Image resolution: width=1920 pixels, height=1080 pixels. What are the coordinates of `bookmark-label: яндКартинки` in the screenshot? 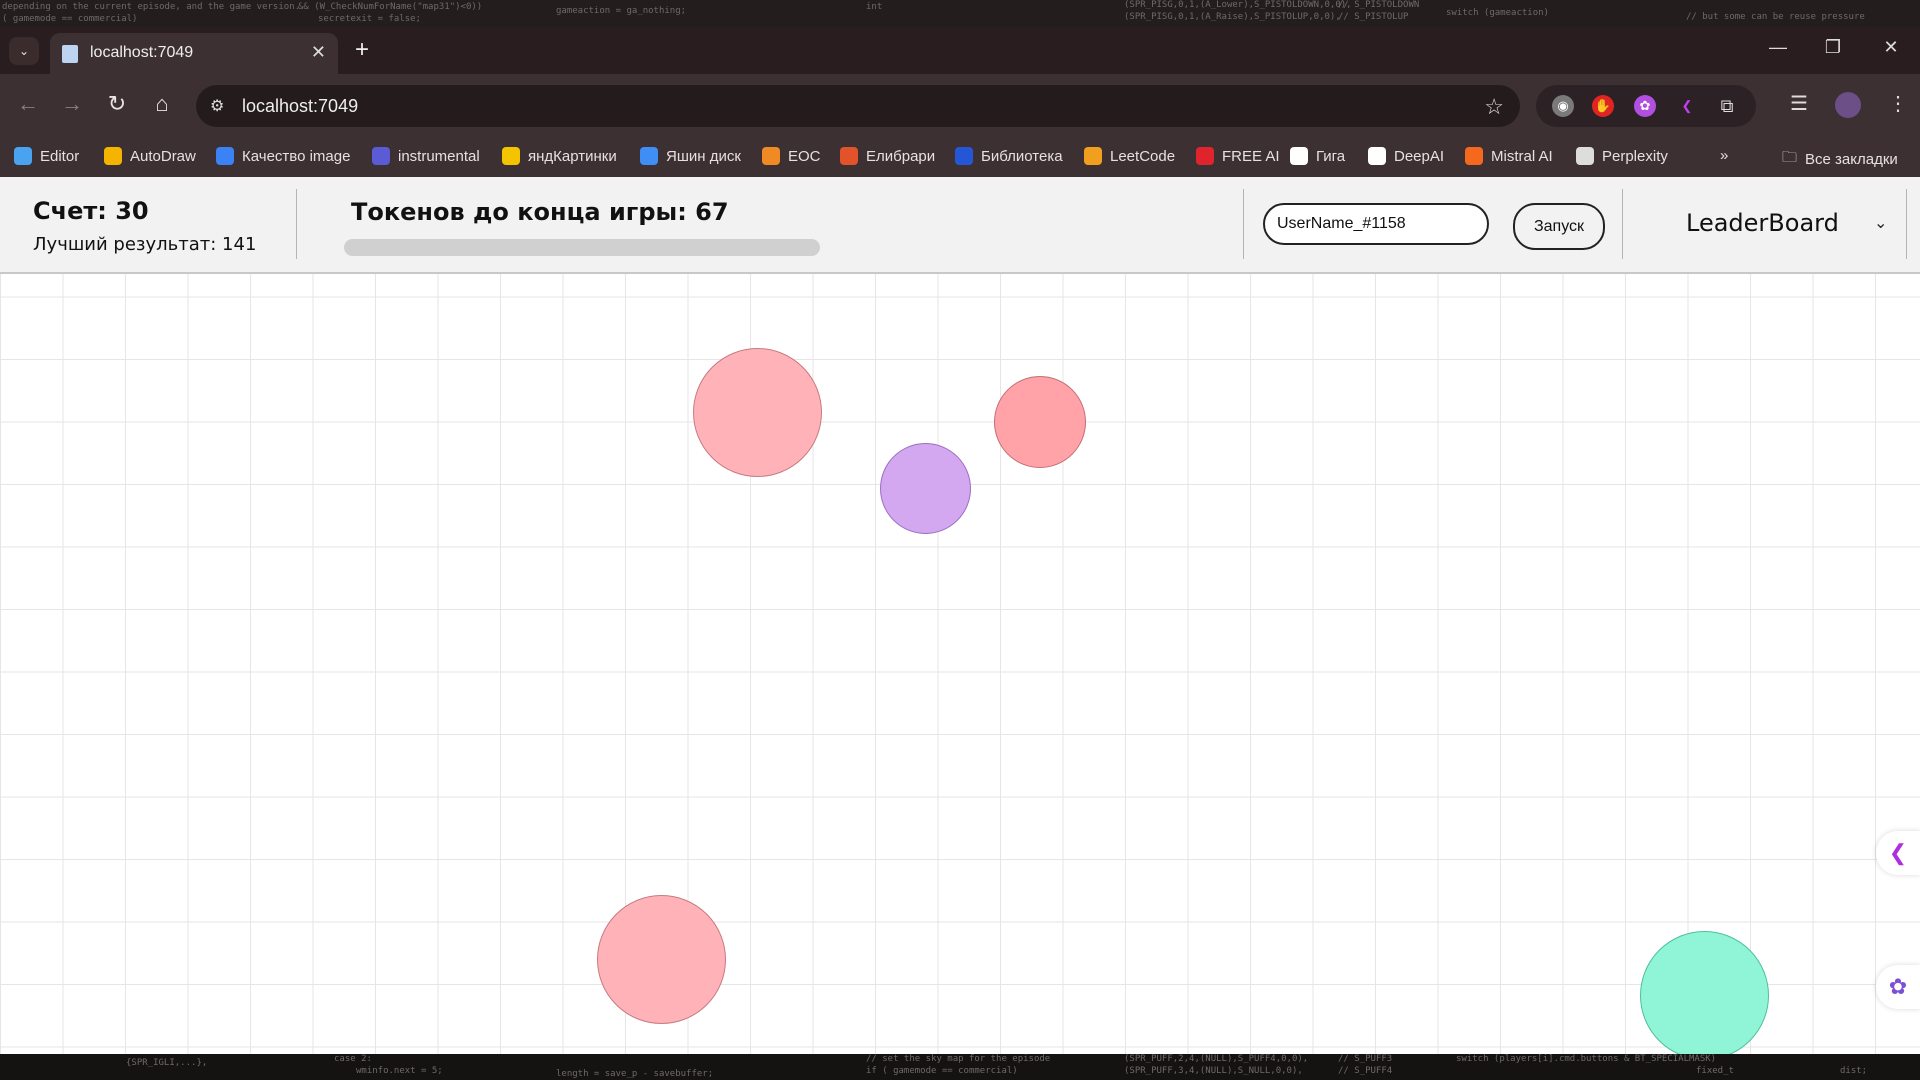 It's located at (572, 156).